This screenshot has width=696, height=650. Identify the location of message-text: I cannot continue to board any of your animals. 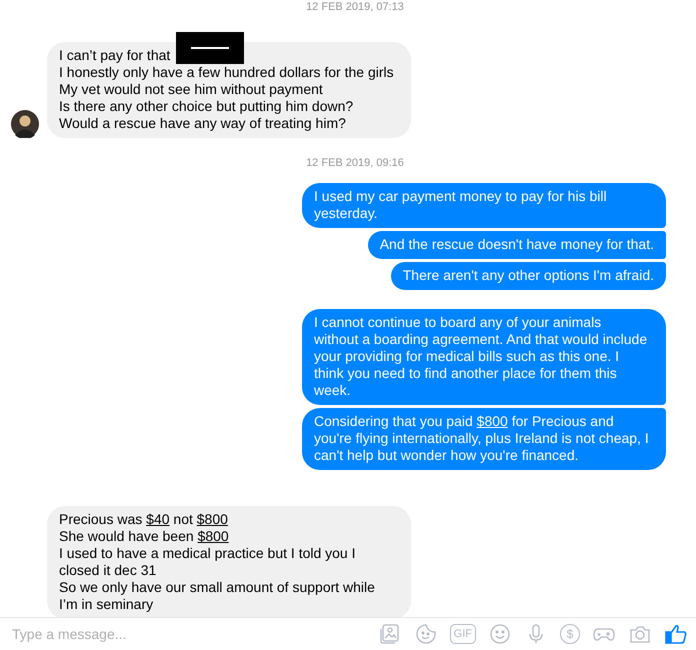
(458, 322).